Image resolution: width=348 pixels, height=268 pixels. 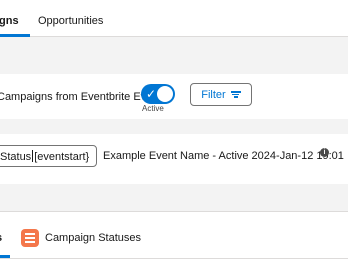 What do you see at coordinates (93, 238) in the screenshot?
I see `tab-campaign-statuses: Campaign Statuses` at bounding box center [93, 238].